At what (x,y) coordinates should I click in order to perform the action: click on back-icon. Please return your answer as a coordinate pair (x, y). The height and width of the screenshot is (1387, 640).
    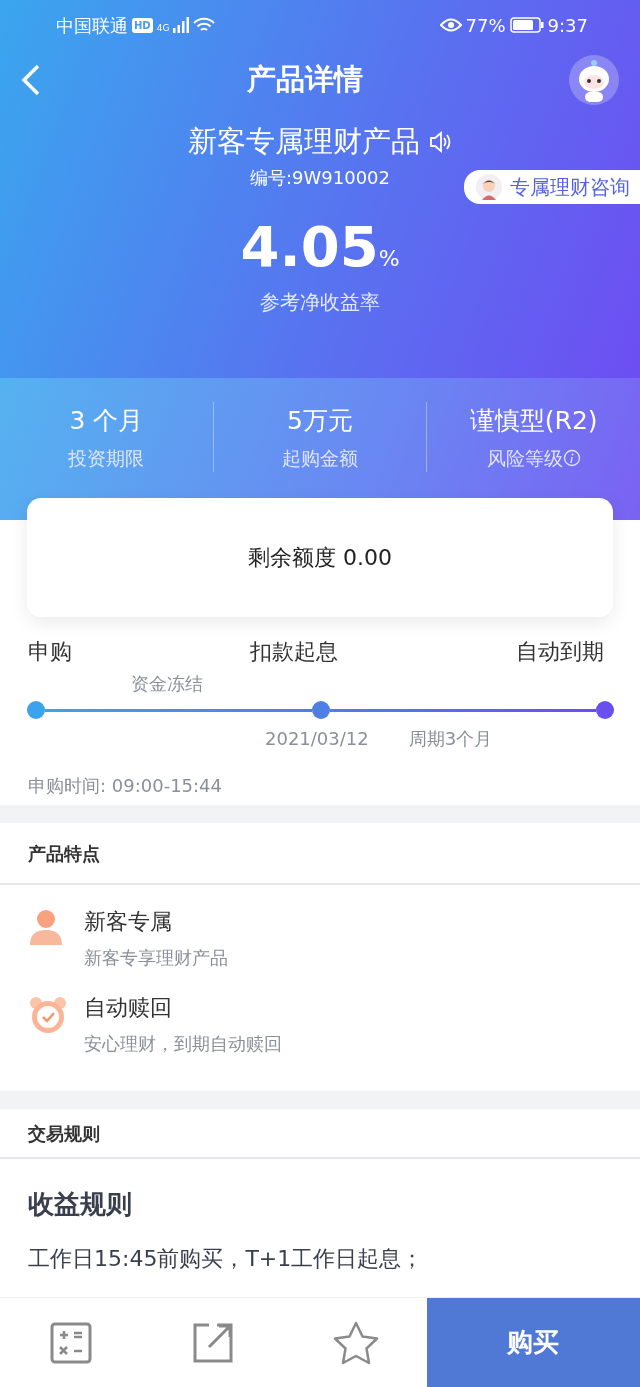
    Looking at the image, I should click on (31, 80).